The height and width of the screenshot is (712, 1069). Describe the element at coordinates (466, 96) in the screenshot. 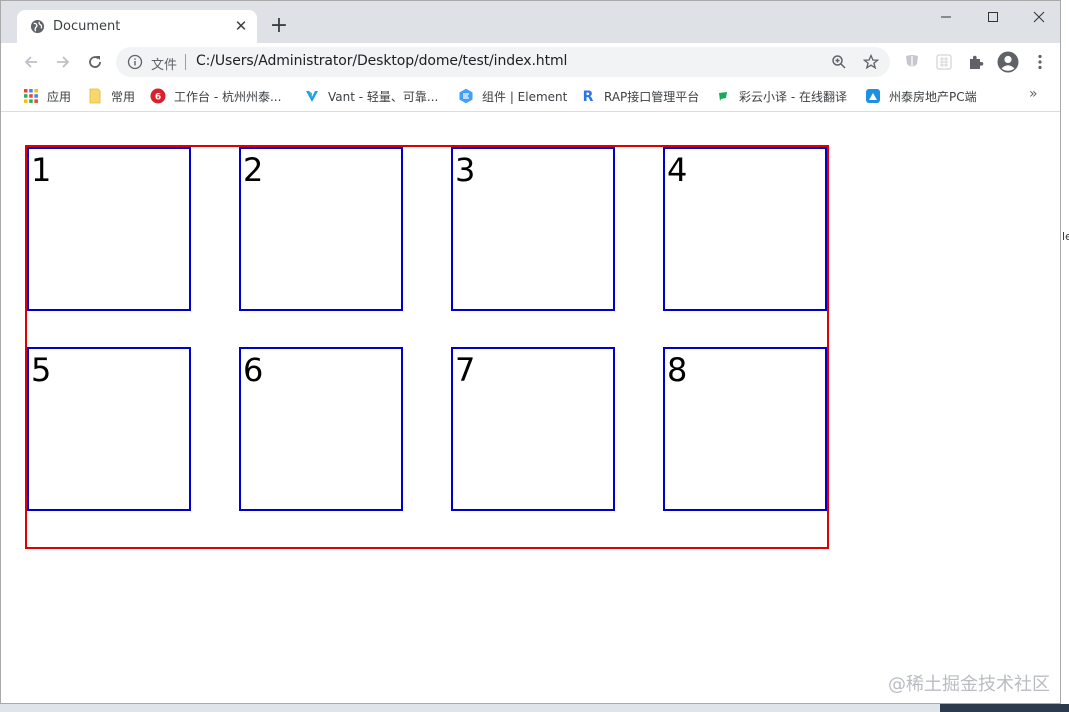

I see `element-logo-icon` at that location.